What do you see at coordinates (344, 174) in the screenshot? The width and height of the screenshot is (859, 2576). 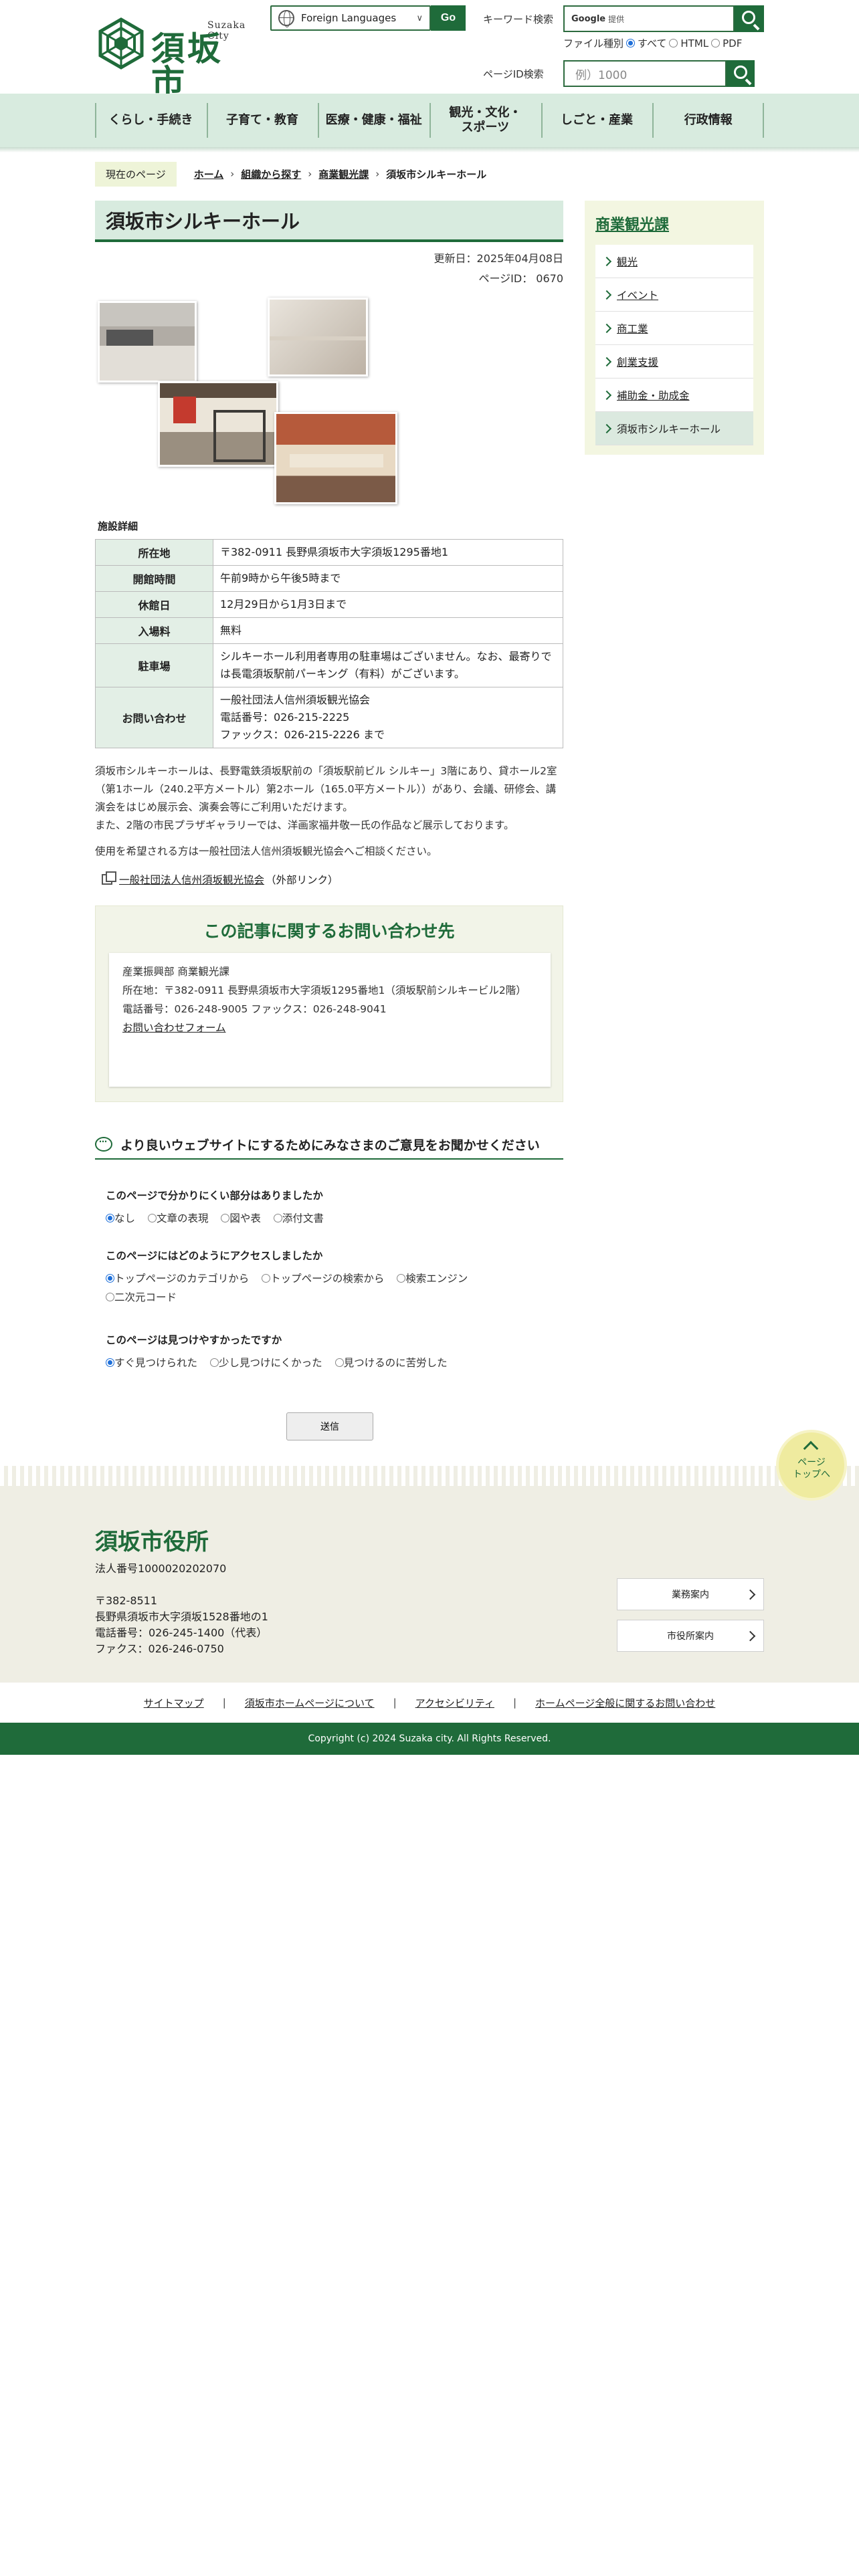 I see `breadcrumb-dept-link: 商業観光課` at bounding box center [344, 174].